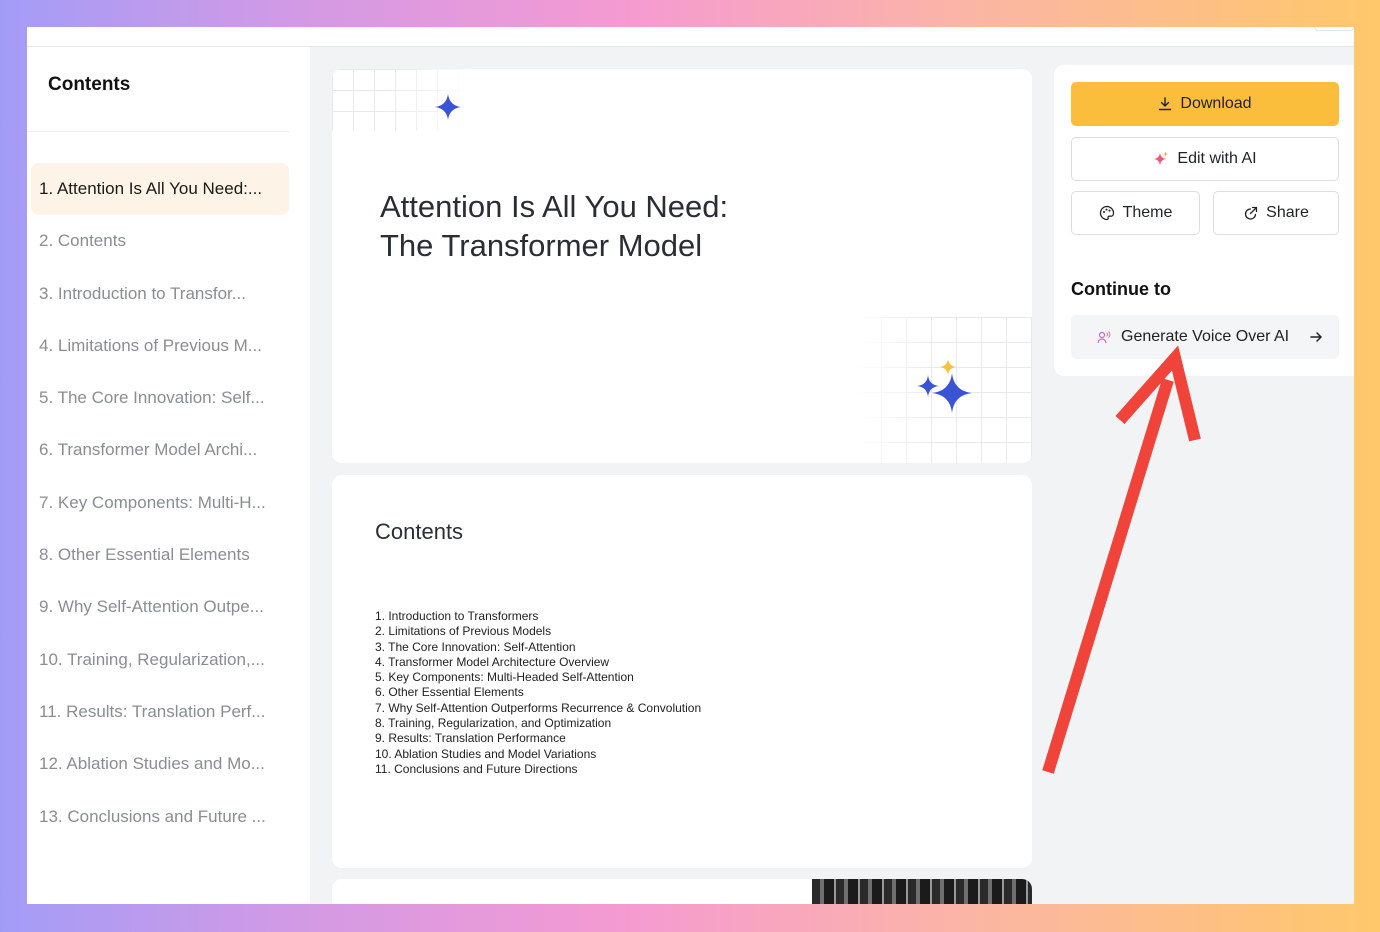  What do you see at coordinates (1121, 559) in the screenshot?
I see `annotation-arrow` at bounding box center [1121, 559].